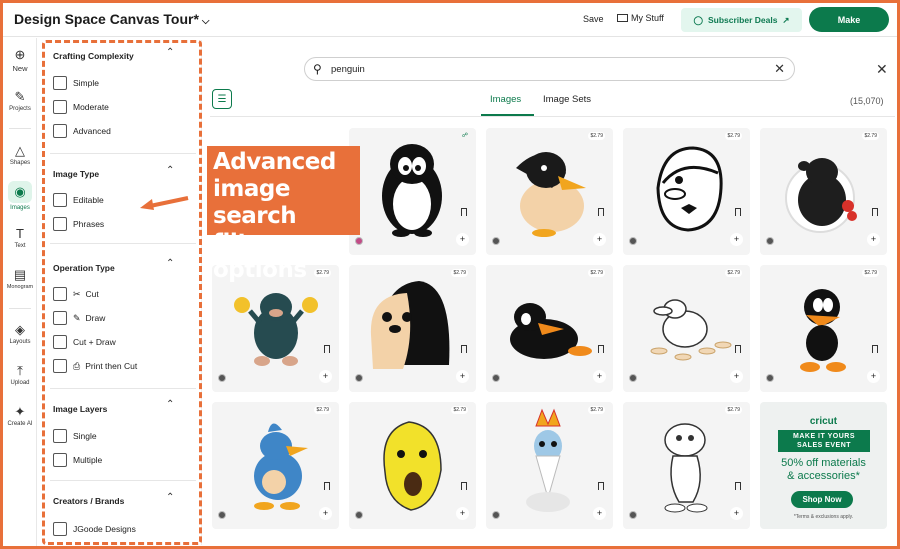 This screenshot has width=900, height=549. Describe the element at coordinates (79, 318) in the screenshot. I see `filter-option-draw: ✎ Draw` at that location.